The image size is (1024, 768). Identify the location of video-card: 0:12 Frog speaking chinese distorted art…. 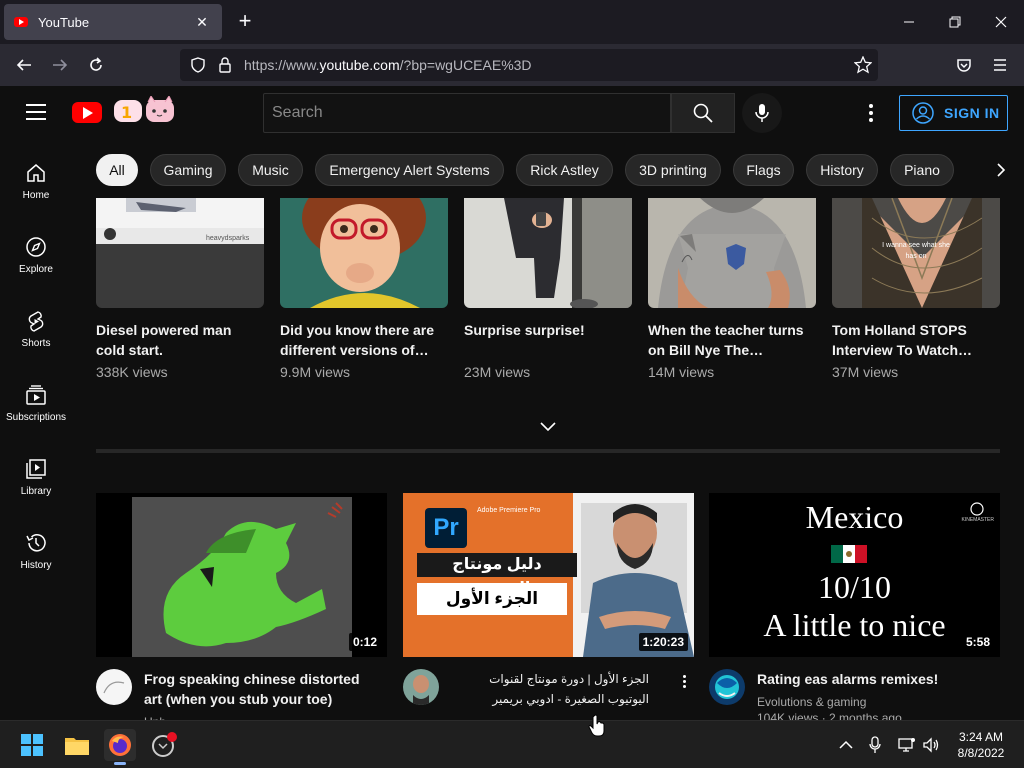
(241, 611).